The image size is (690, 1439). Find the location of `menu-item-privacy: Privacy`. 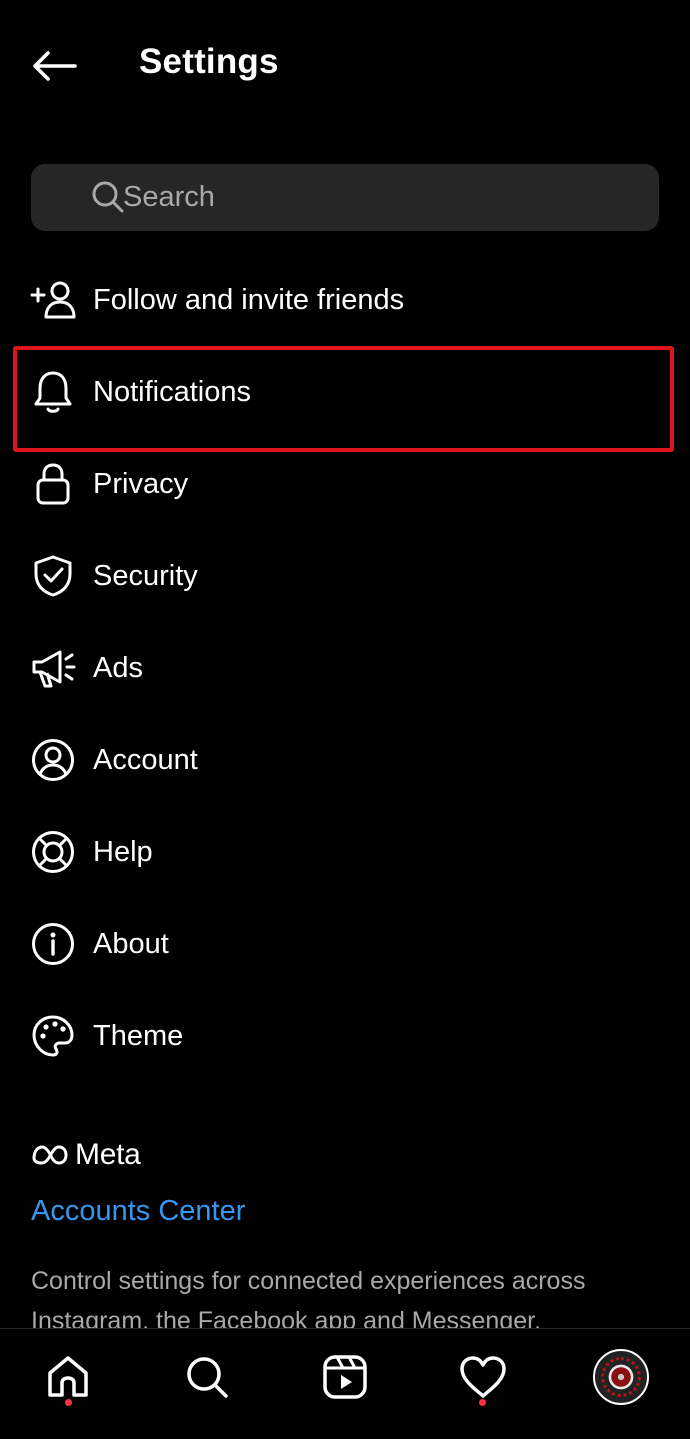

menu-item-privacy: Privacy is located at coordinates (345, 484).